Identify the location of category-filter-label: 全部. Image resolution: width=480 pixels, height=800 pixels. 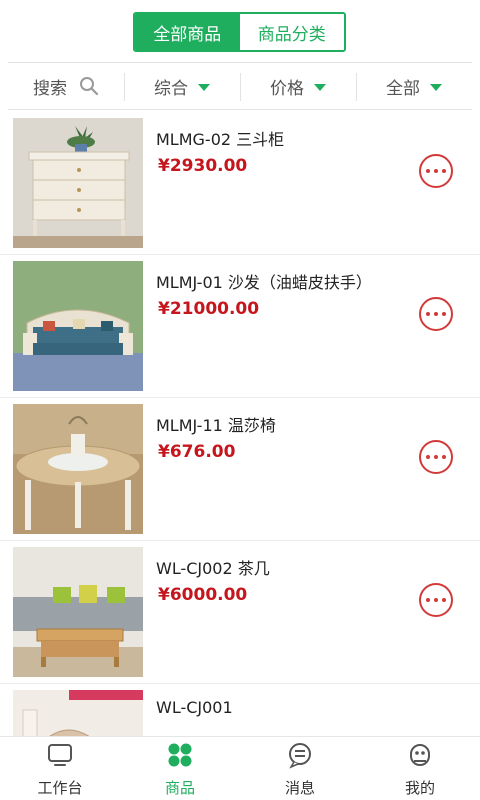
(403, 88).